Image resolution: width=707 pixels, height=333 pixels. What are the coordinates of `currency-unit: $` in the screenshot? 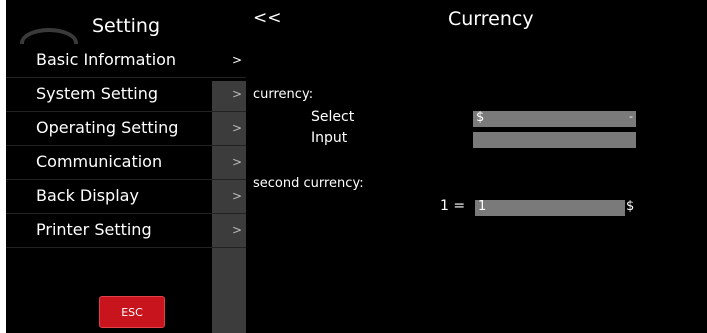 It's located at (630, 206).